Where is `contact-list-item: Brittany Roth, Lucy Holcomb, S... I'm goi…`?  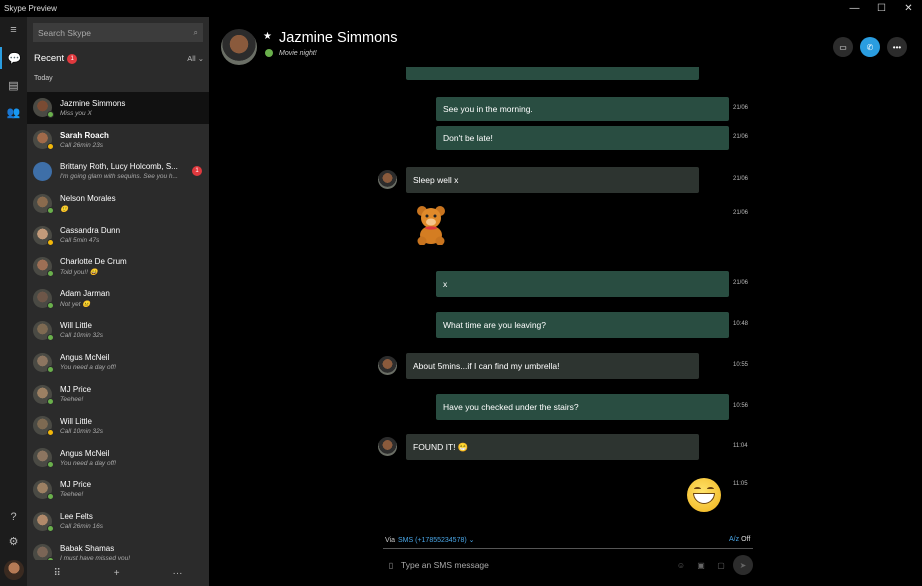
contact-list-item: Brittany Roth, Lucy Holcomb, S... I'm goi… is located at coordinates (118, 172).